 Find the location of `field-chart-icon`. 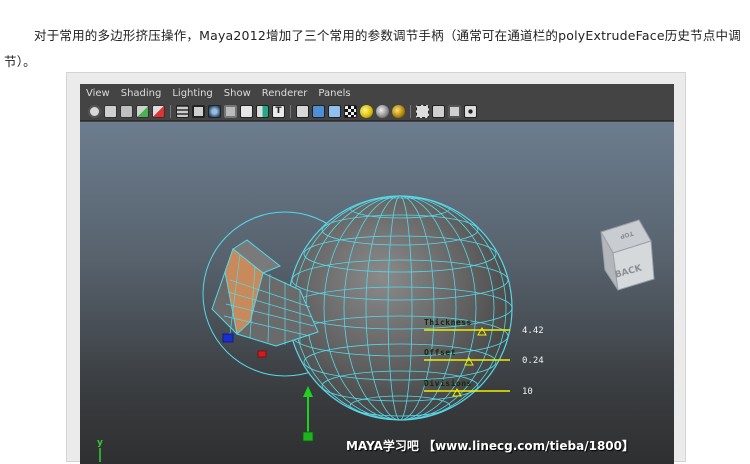

field-chart-icon is located at coordinates (246, 111).